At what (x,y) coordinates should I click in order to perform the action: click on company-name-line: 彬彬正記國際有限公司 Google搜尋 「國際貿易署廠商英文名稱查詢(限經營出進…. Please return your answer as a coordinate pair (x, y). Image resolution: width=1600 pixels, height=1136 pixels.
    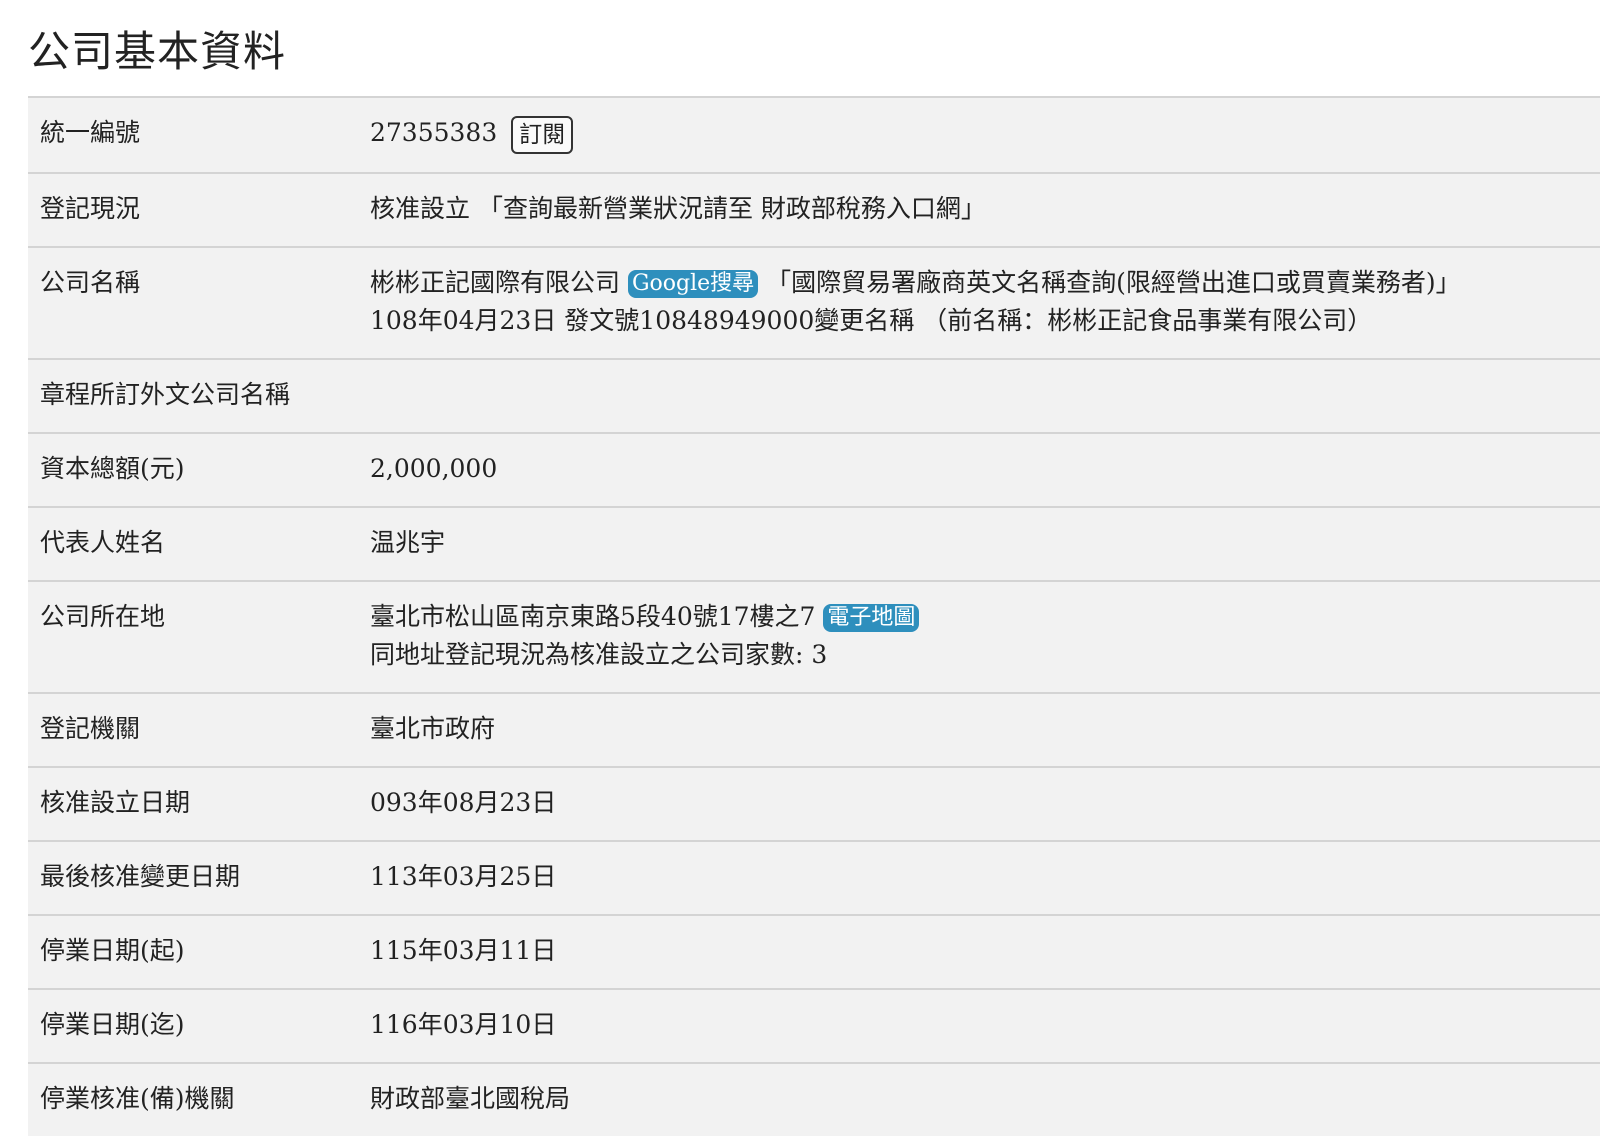
    Looking at the image, I should click on (979, 283).